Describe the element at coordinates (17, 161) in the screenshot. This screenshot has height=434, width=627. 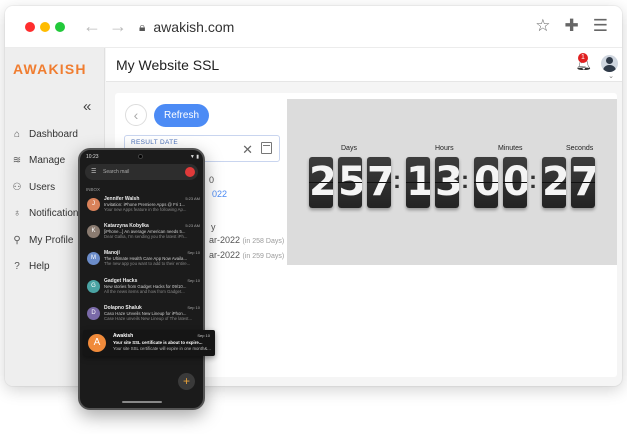
I see `layers-icon: ≋` at that location.